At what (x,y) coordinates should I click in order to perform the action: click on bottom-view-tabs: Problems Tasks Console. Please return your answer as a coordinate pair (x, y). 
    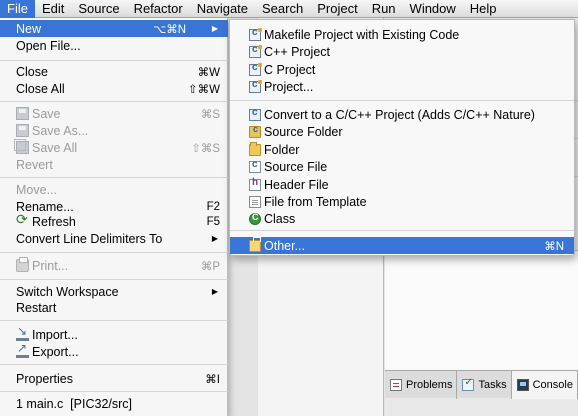
    Looking at the image, I should click on (481, 384).